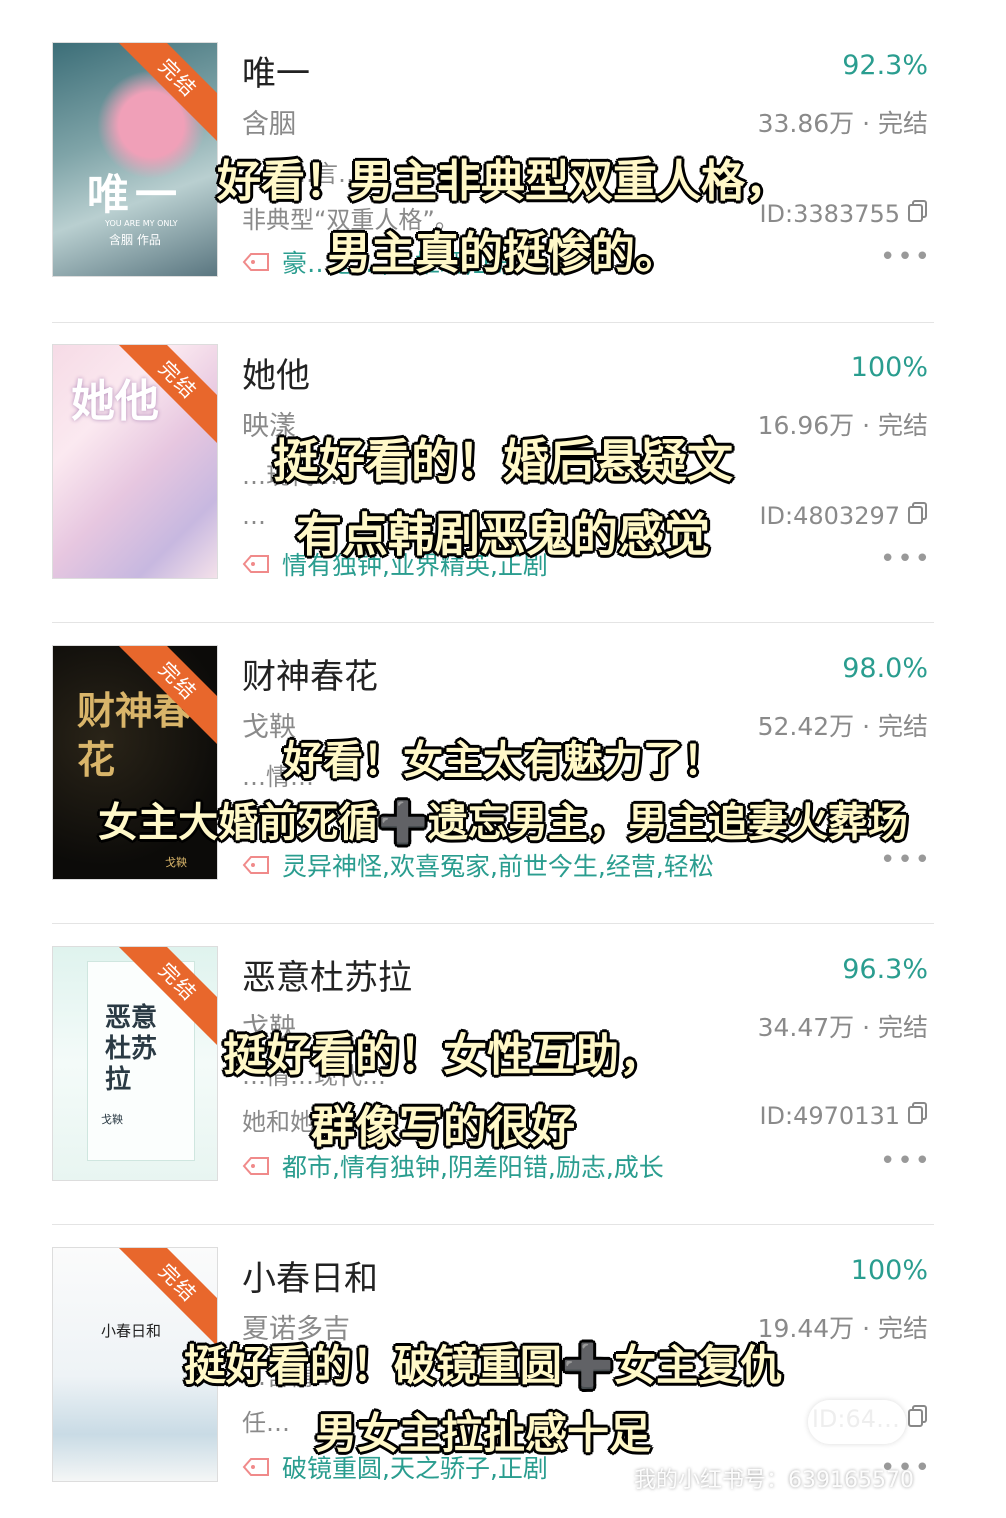 This screenshot has height=1518, width=1006. I want to click on rating-percent: 96.3%, so click(885, 969).